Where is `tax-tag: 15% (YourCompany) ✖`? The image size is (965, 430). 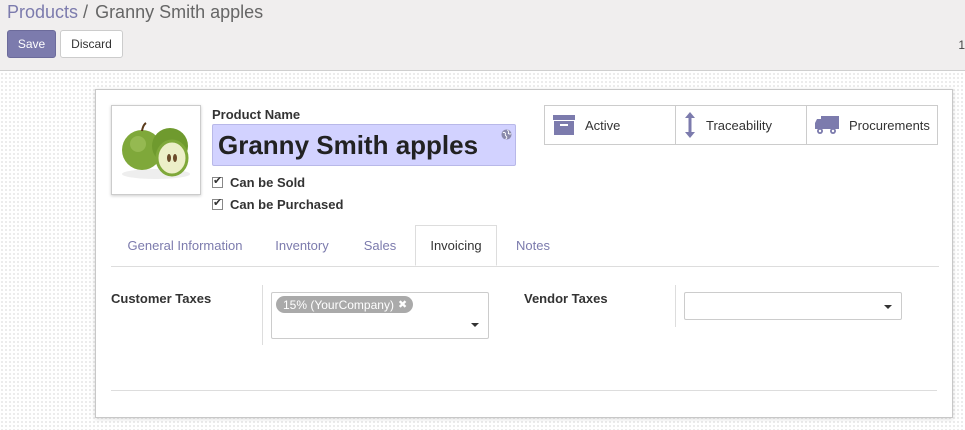 tax-tag: 15% (YourCompany) ✖ is located at coordinates (345, 304).